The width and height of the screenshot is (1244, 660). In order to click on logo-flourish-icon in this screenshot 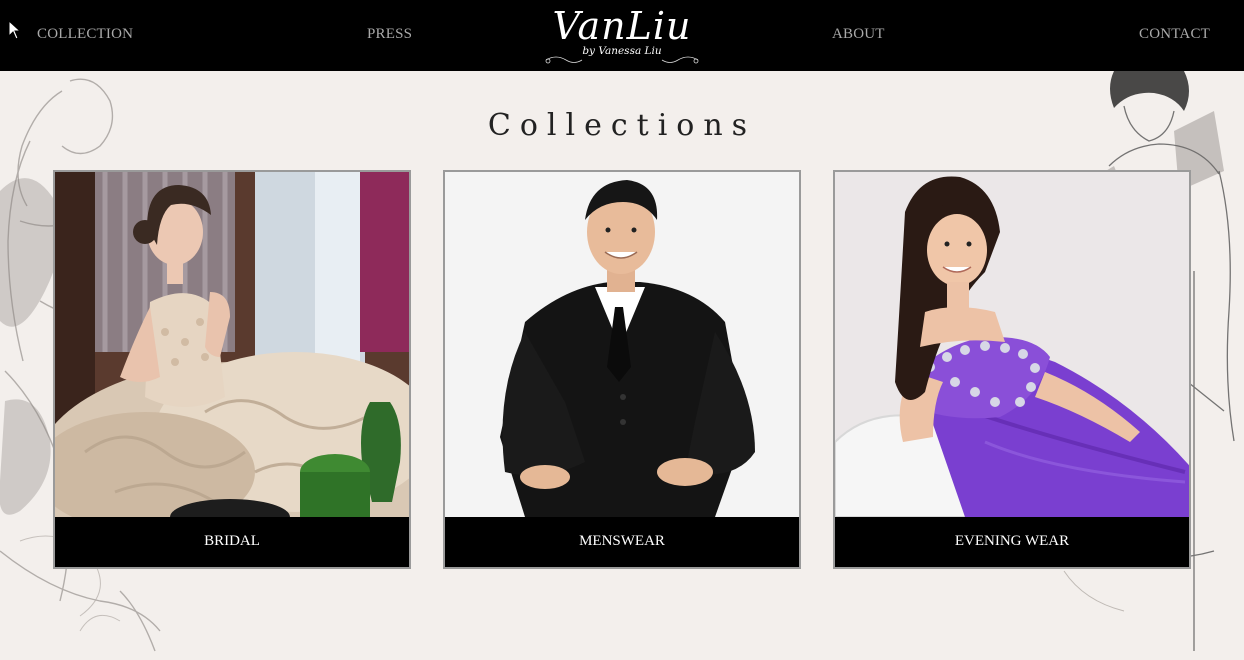, I will do `click(622, 60)`.